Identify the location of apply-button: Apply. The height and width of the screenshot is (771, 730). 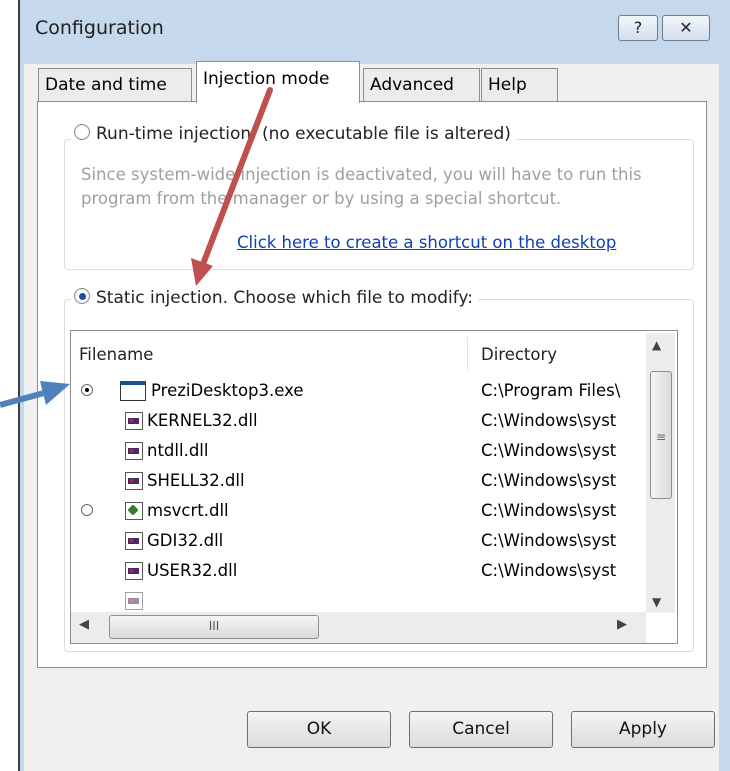
(643, 729).